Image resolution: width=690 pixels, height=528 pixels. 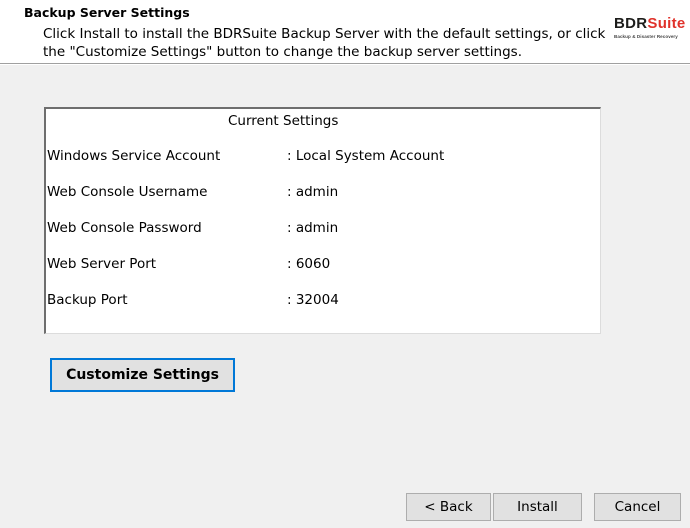 What do you see at coordinates (366, 156) in the screenshot?
I see `setting-value-service-account: : Local System Account` at bounding box center [366, 156].